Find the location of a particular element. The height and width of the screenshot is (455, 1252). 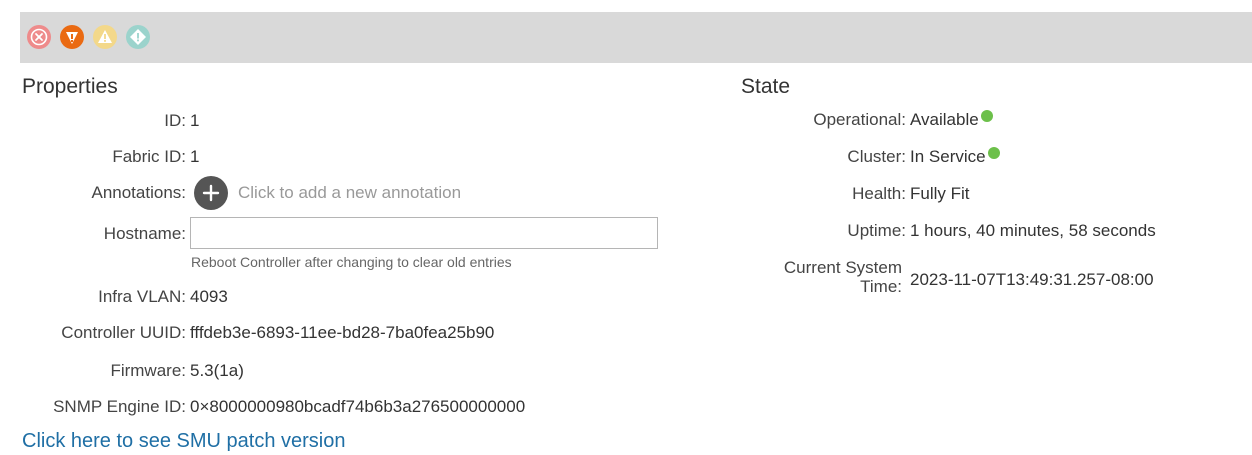

infra-vlan-row: Infra VLAN: 4093 is located at coordinates (114, 297).